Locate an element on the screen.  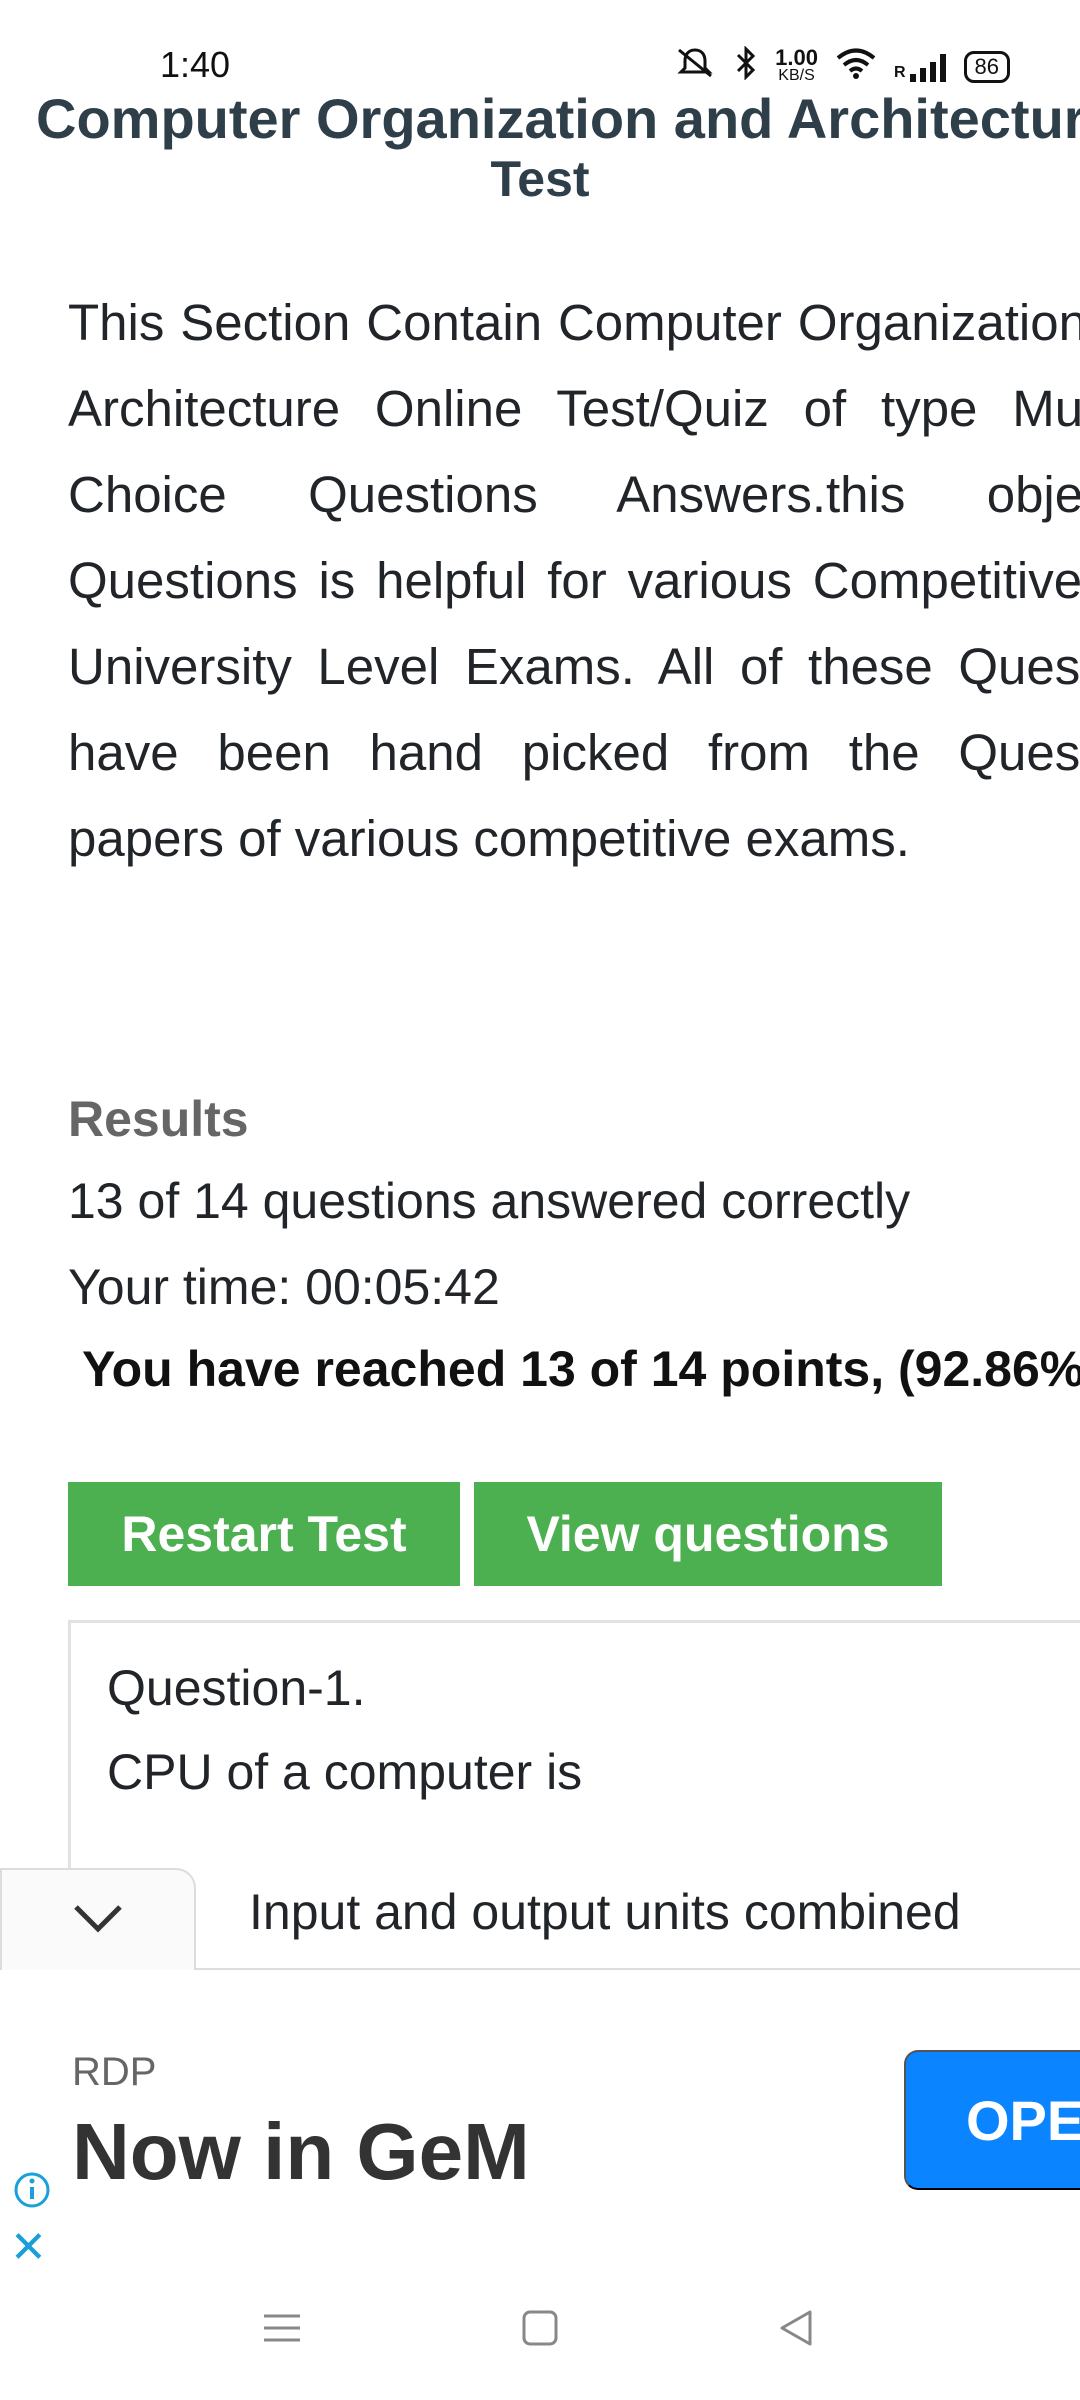
page-title-line2: Test is located at coordinates (540, 179).